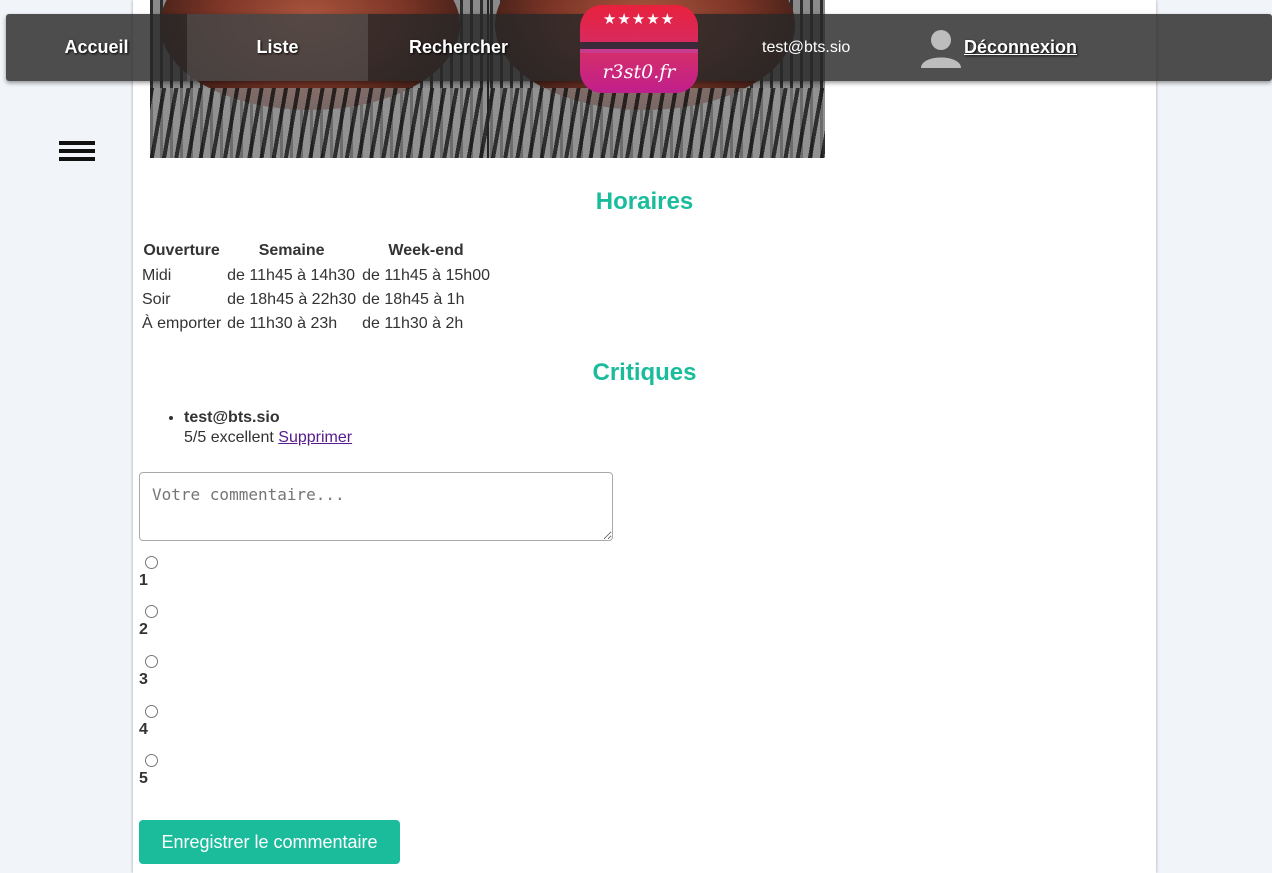 This screenshot has width=1272, height=873. What do you see at coordinates (143, 778) in the screenshot?
I see `rating-label-5: 5` at bounding box center [143, 778].